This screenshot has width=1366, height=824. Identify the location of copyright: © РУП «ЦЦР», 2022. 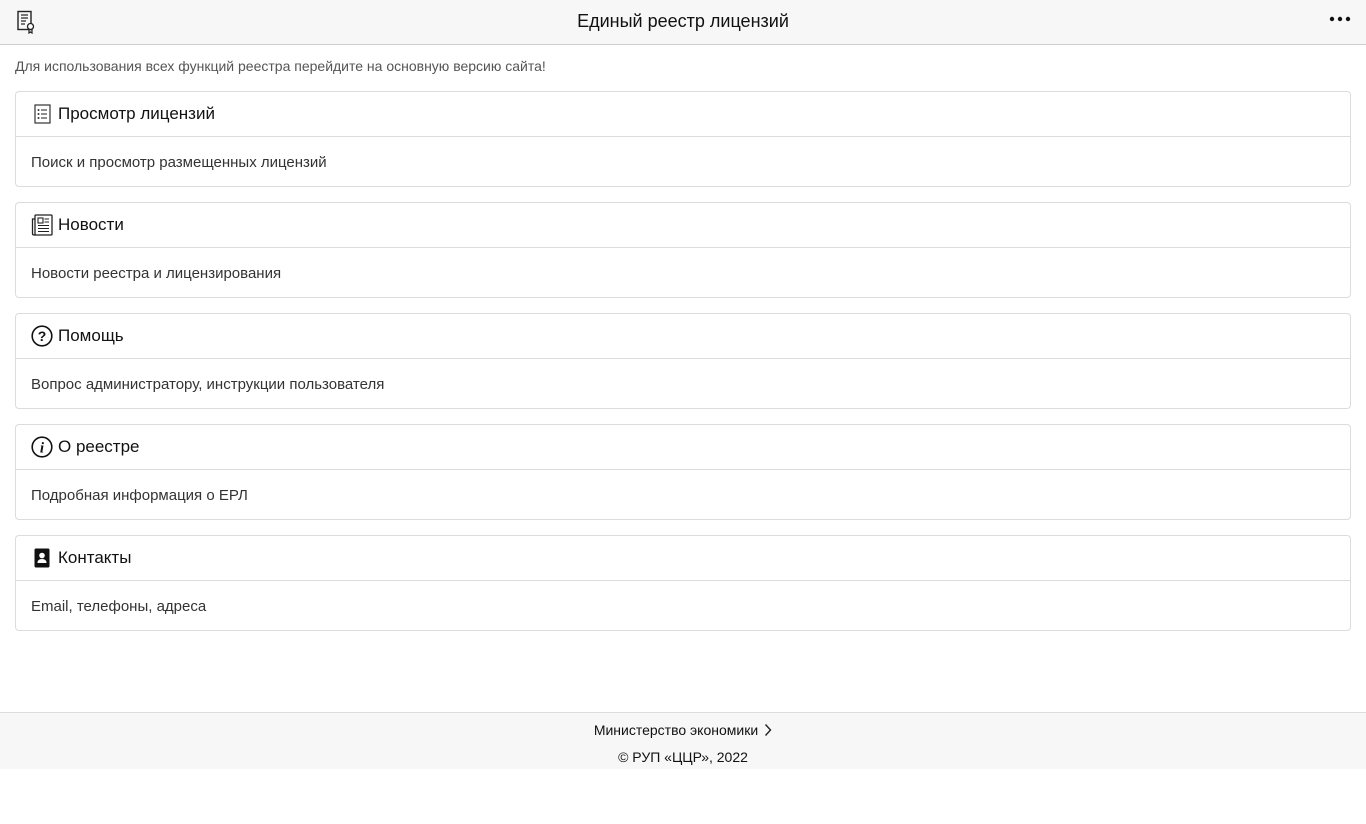
(683, 757).